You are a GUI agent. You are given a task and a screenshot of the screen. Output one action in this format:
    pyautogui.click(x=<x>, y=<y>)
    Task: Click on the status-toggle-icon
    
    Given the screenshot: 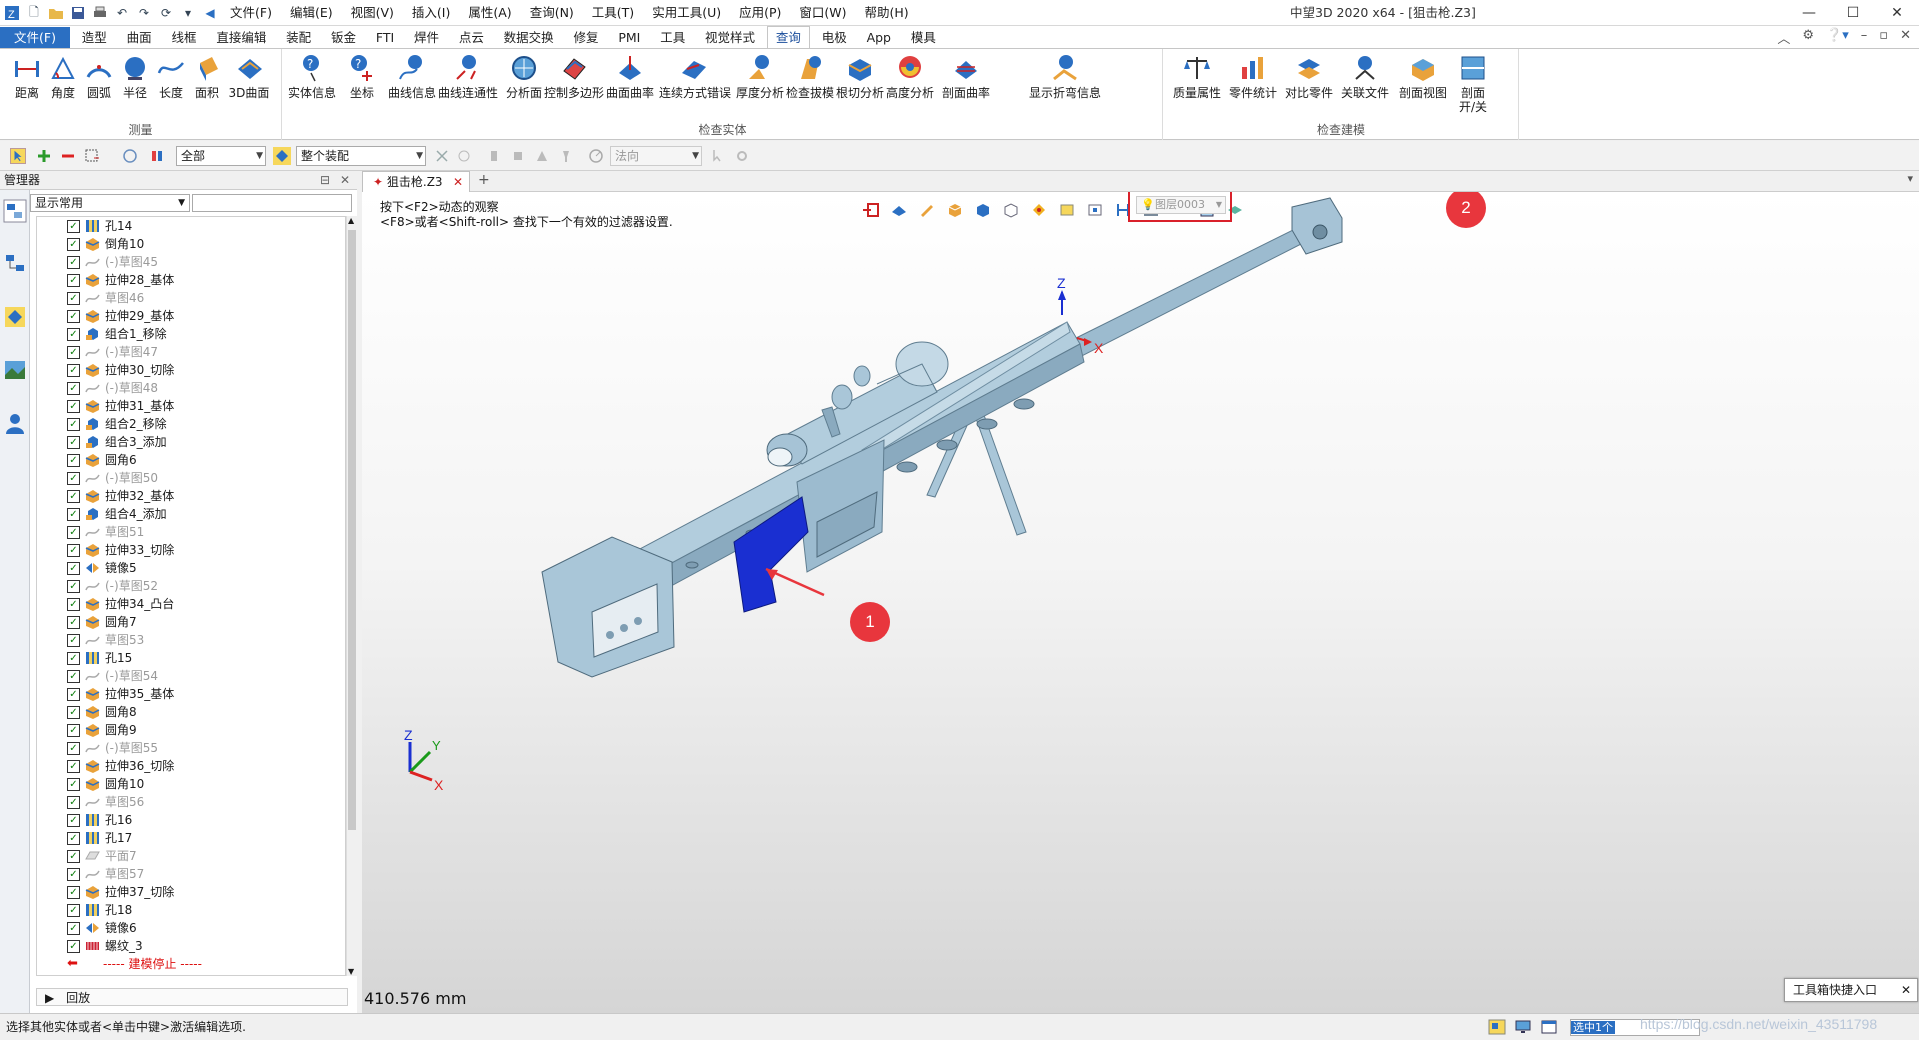 What is the action you would take?
    pyautogui.click(x=1497, y=1027)
    